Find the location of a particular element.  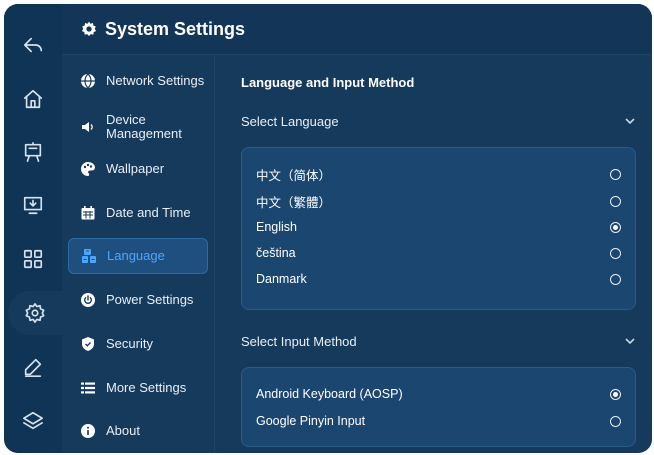

palette-icon is located at coordinates (88, 169).